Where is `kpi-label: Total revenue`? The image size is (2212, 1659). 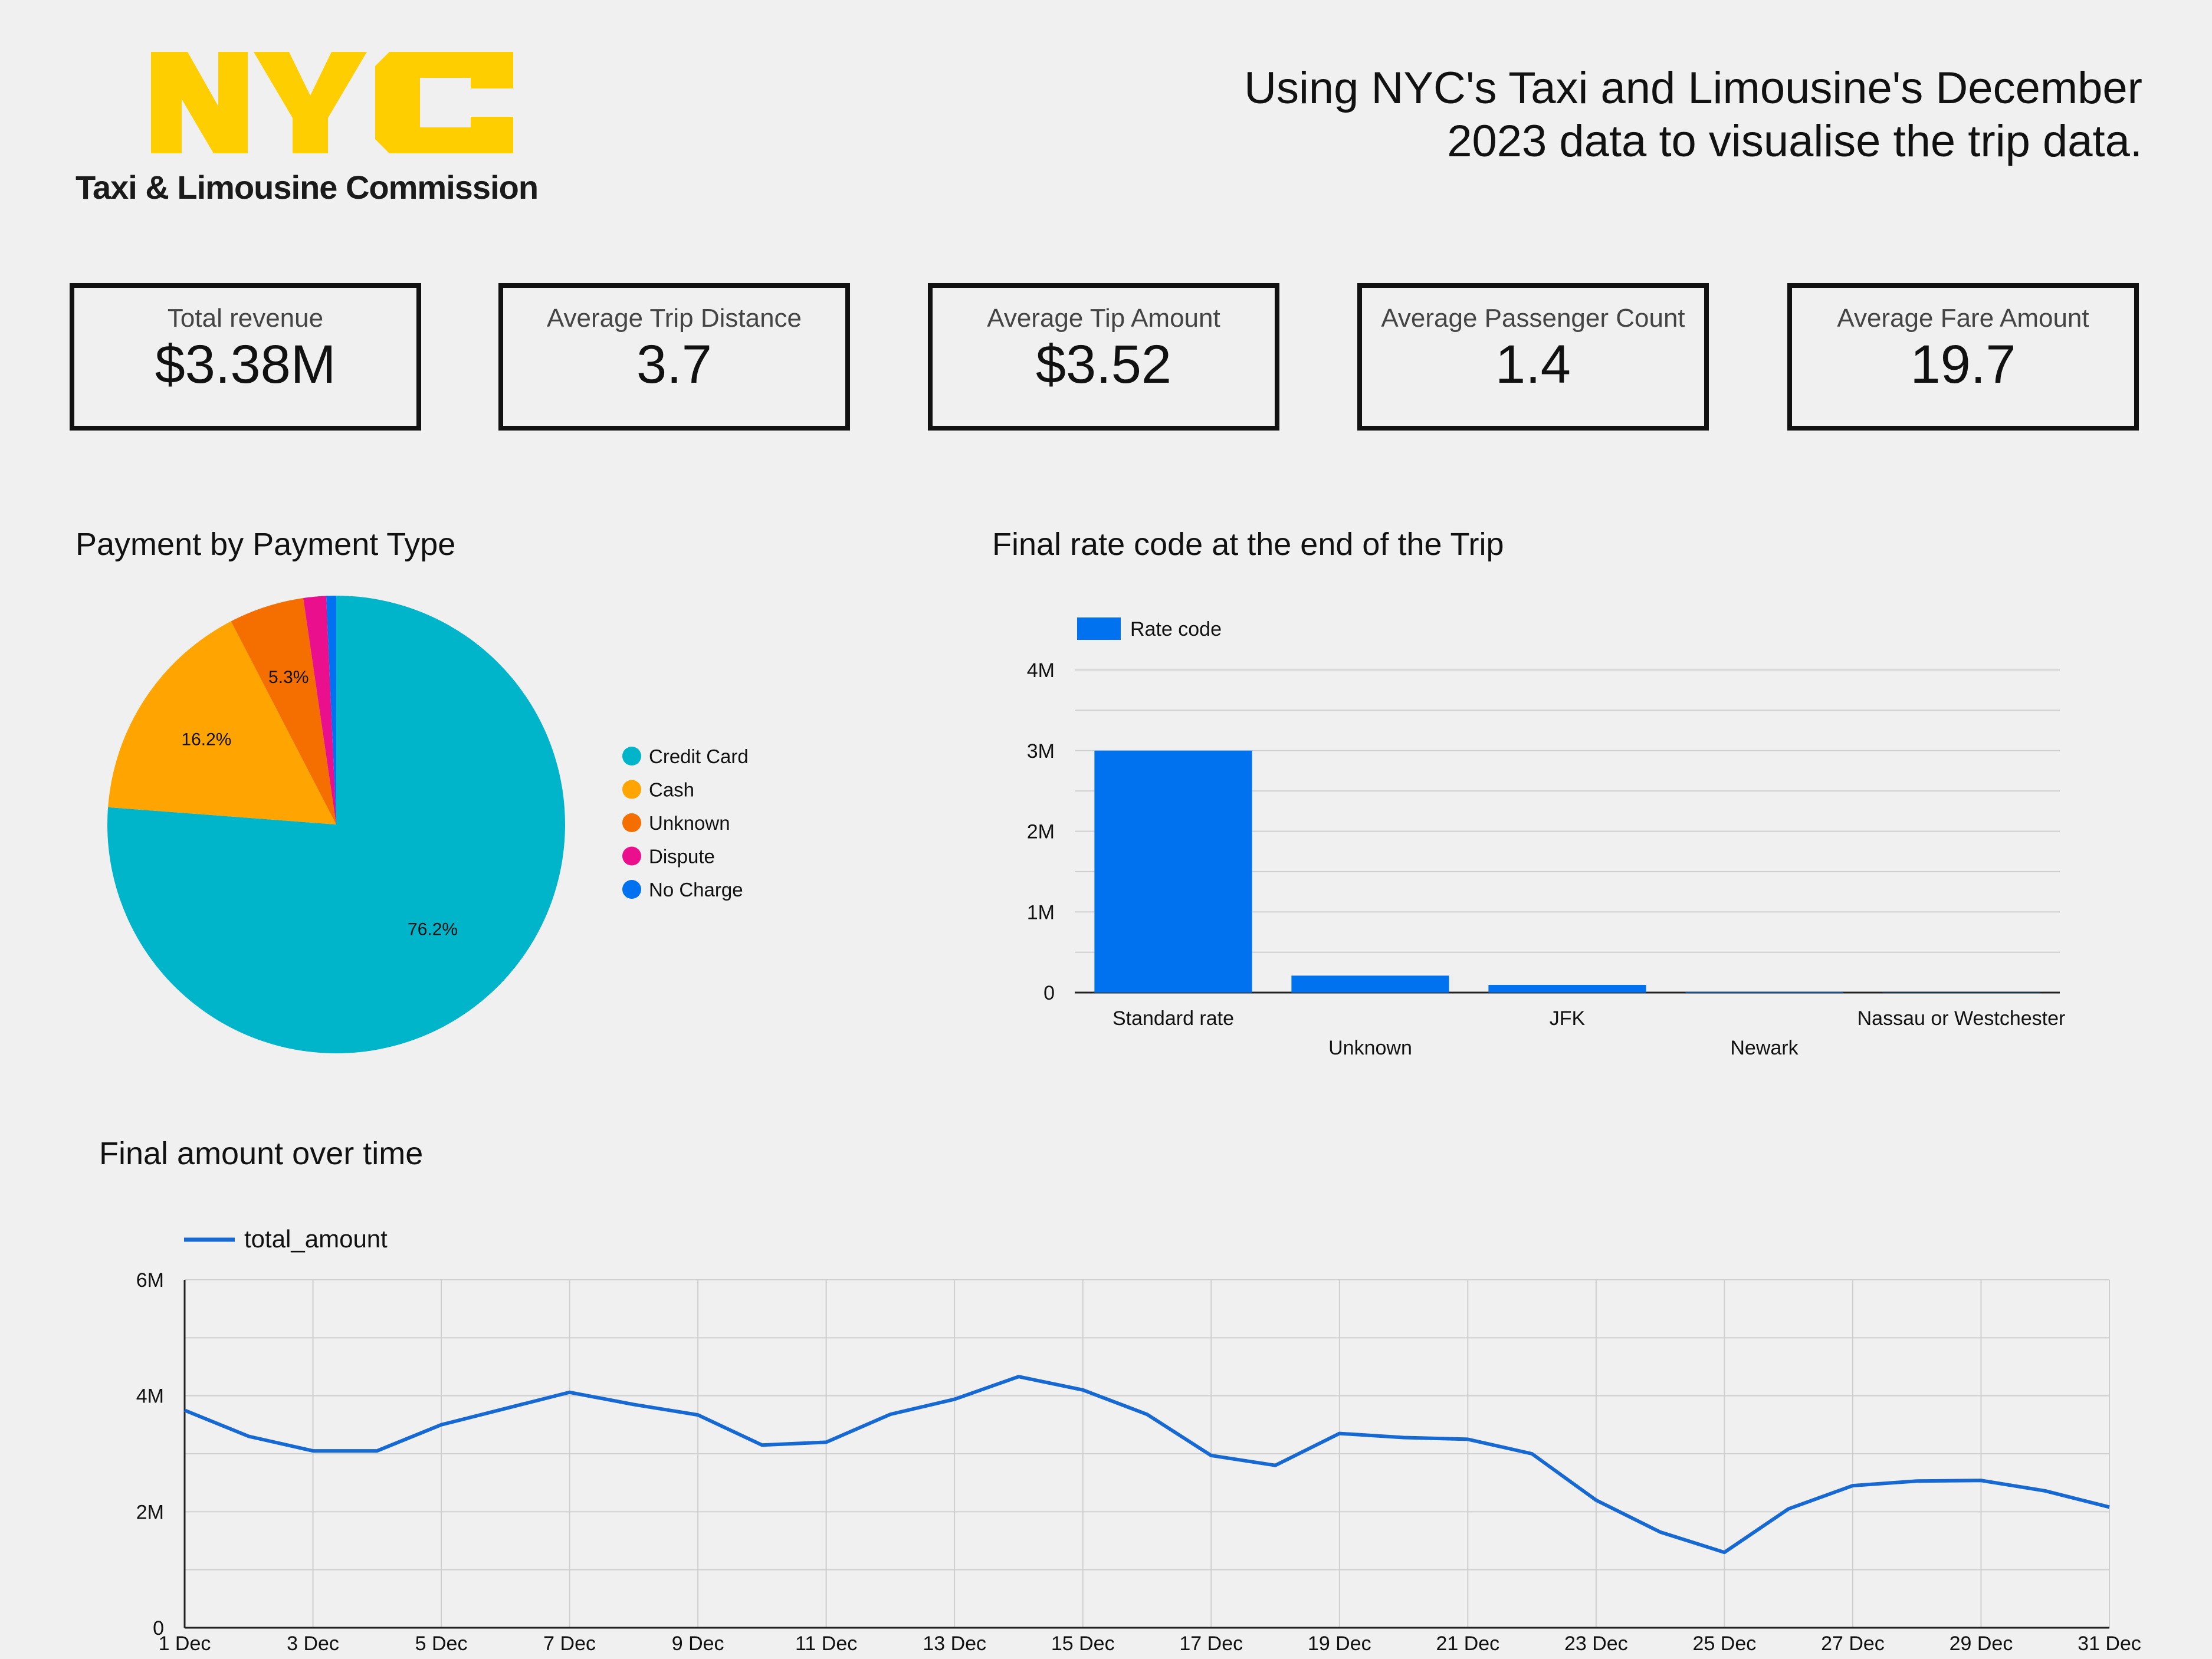 kpi-label: Total revenue is located at coordinates (245, 318).